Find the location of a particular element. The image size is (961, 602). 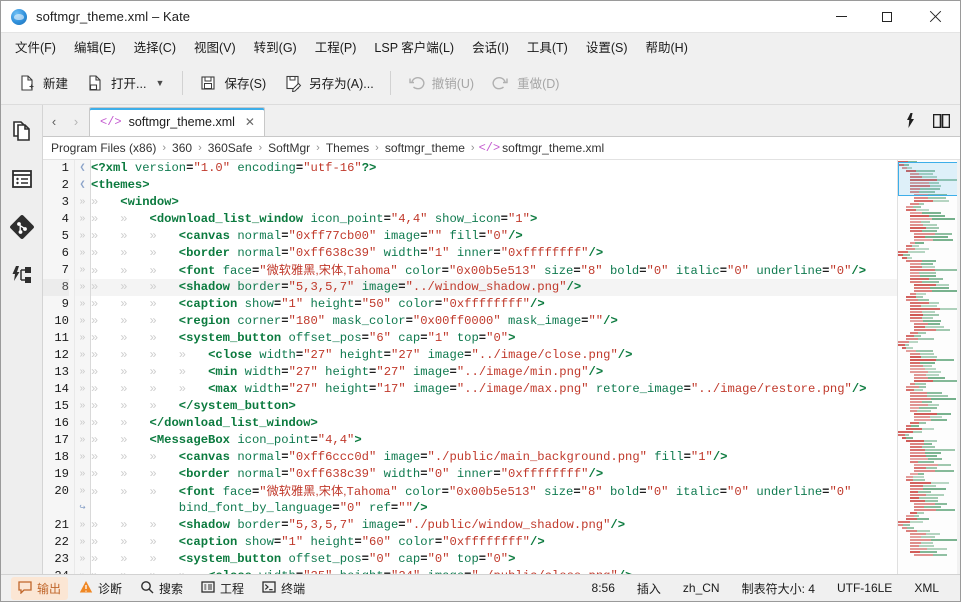

save-button: 保存(S) is located at coordinates (232, 82).